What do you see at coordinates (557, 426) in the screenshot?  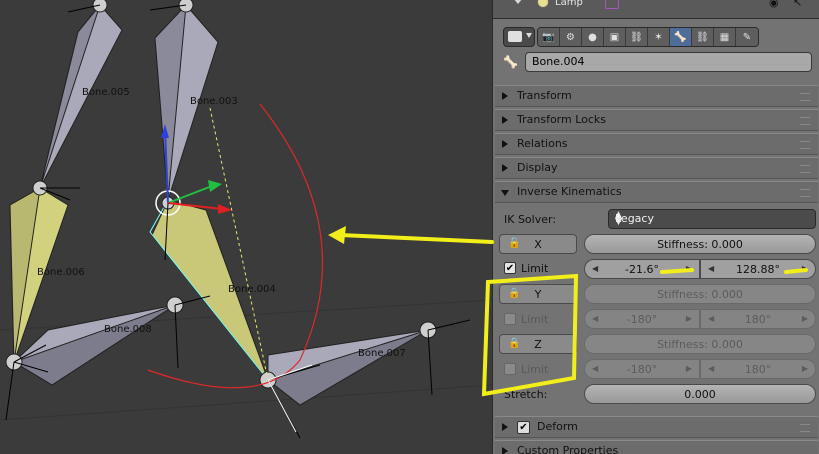 I see `section-label: Deform` at bounding box center [557, 426].